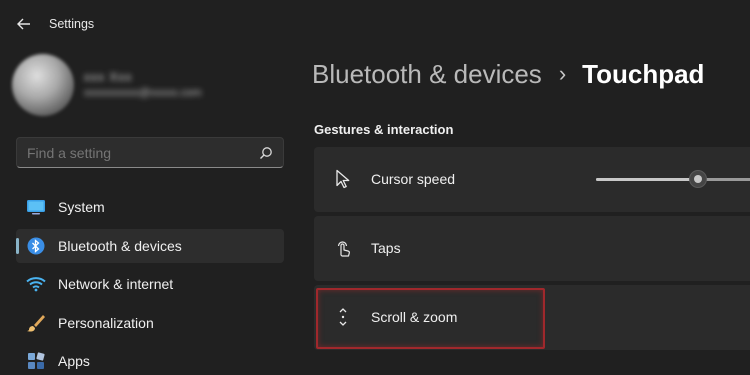  What do you see at coordinates (43, 85) in the screenshot?
I see `avatar` at bounding box center [43, 85].